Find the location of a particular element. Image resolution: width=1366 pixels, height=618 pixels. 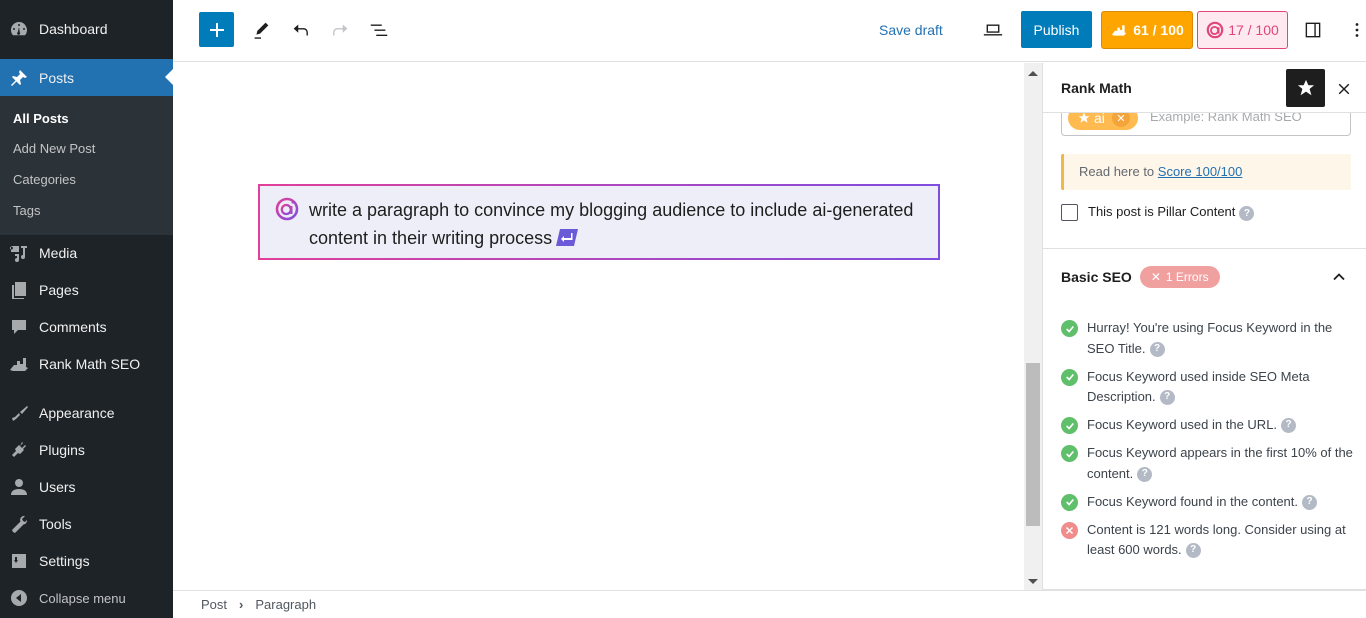

menu-item-rank-math-seo: Rank Math SEO is located at coordinates (86, 364).